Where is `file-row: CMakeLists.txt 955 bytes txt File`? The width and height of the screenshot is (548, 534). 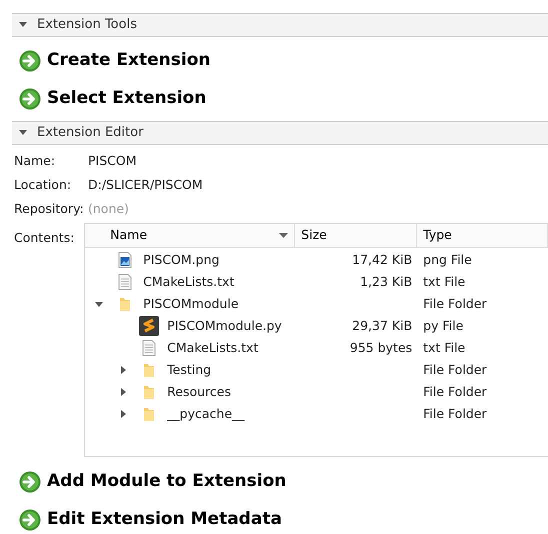 file-row: CMakeLists.txt 955 bytes txt File is located at coordinates (316, 348).